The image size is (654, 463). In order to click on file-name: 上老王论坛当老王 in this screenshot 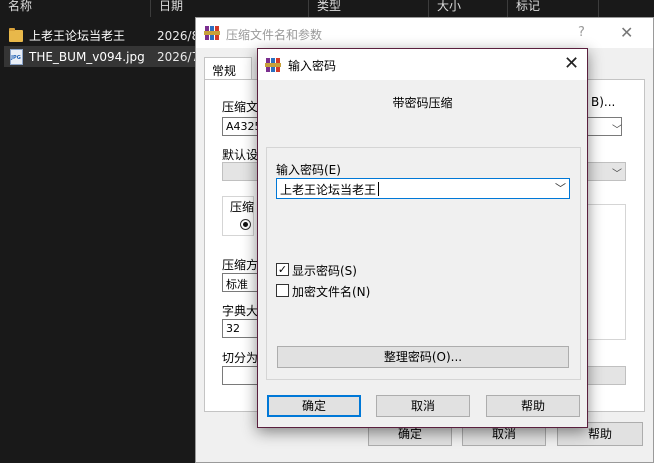, I will do `click(77, 36)`.